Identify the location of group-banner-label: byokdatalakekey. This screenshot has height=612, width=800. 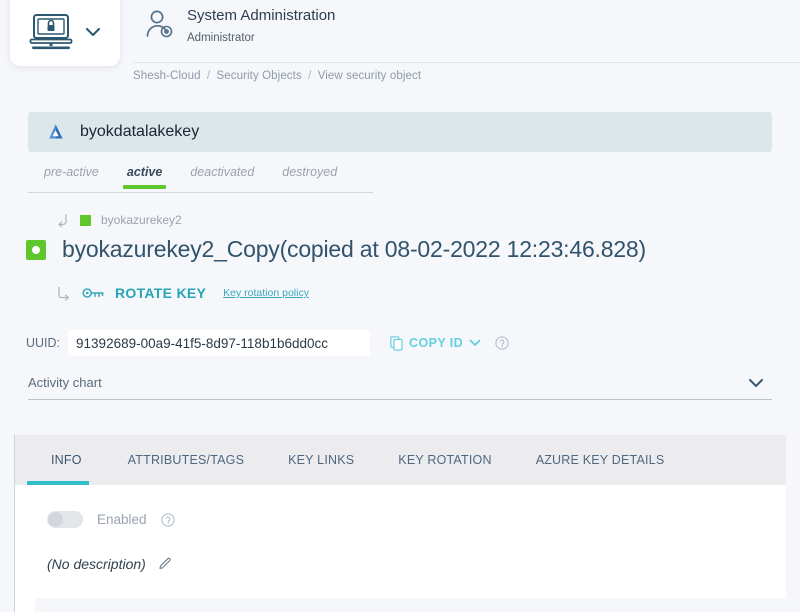
(140, 131).